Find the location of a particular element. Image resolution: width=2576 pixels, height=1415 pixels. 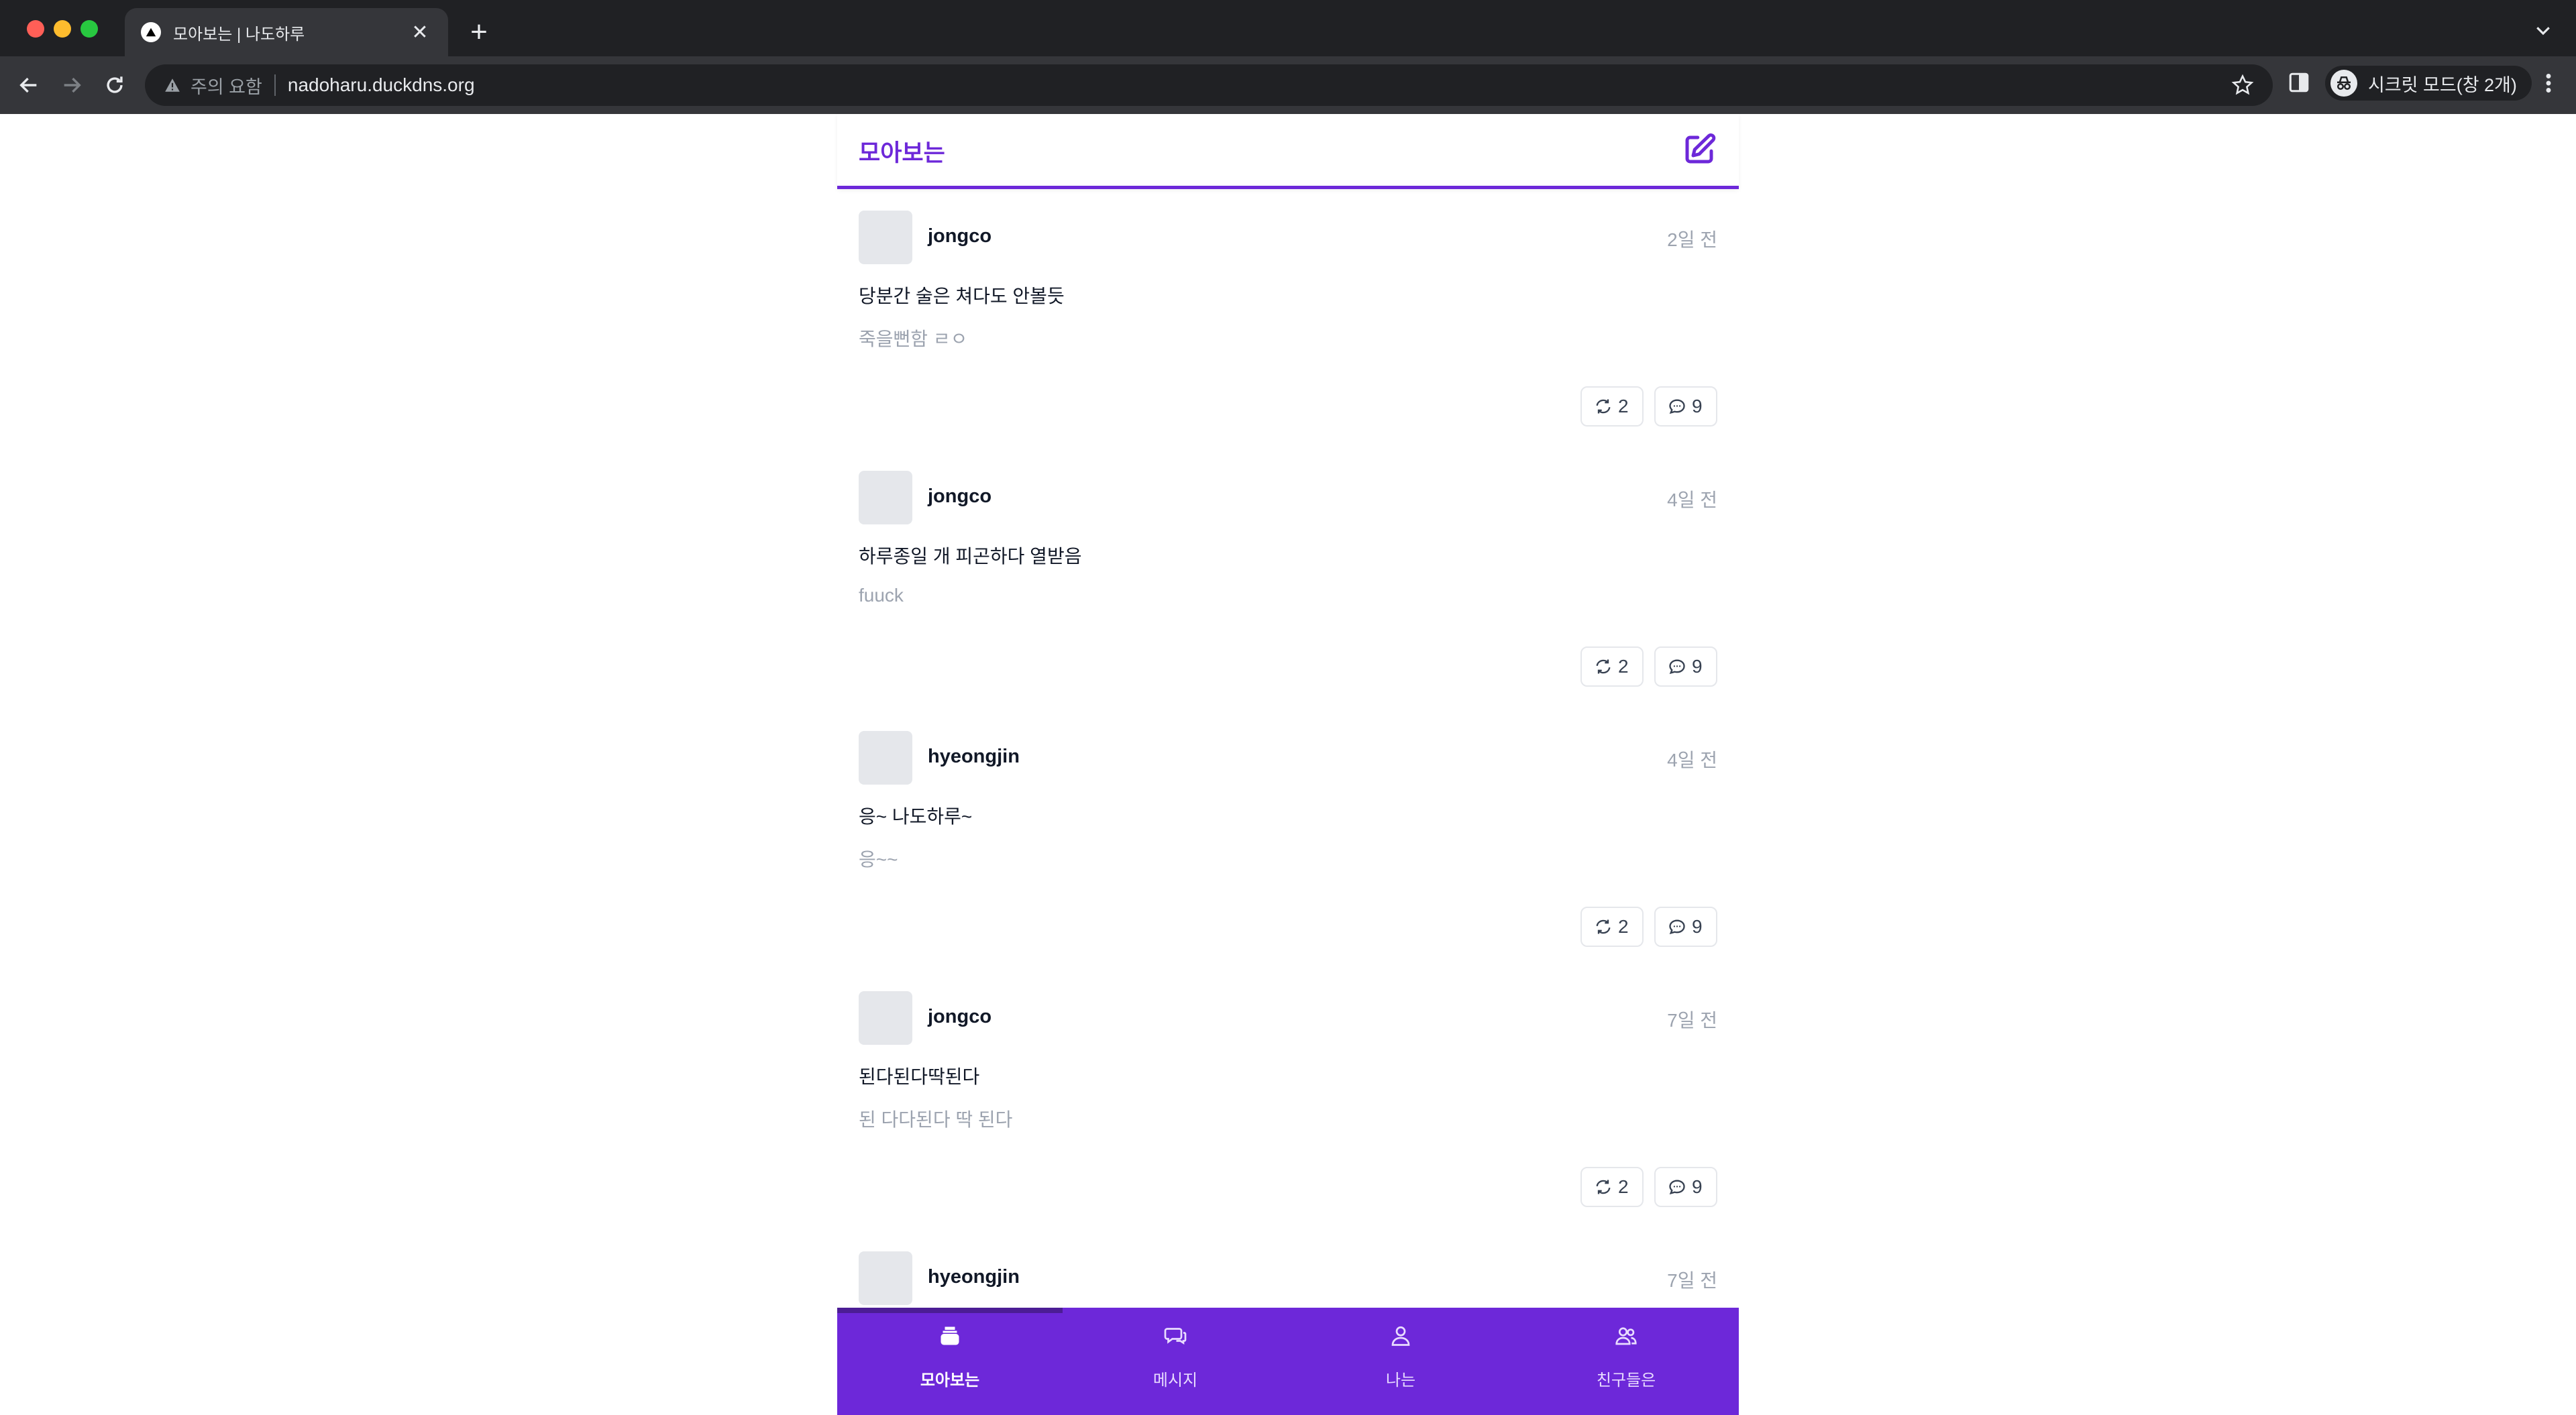

nav-item-me: 나는 is located at coordinates (1400, 1361).